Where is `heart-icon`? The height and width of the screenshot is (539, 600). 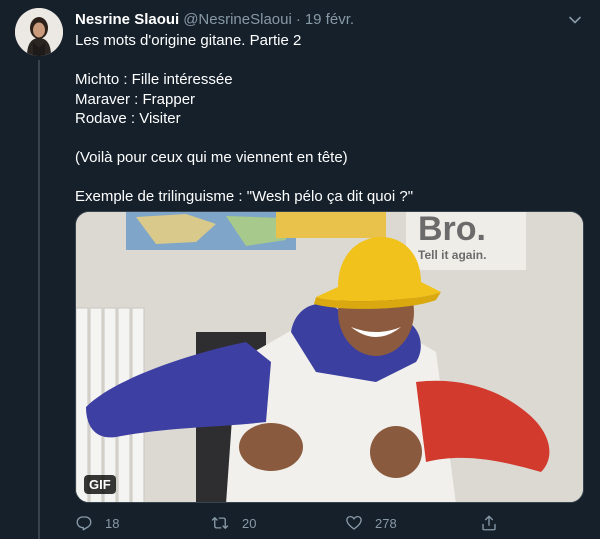 heart-icon is located at coordinates (354, 522).